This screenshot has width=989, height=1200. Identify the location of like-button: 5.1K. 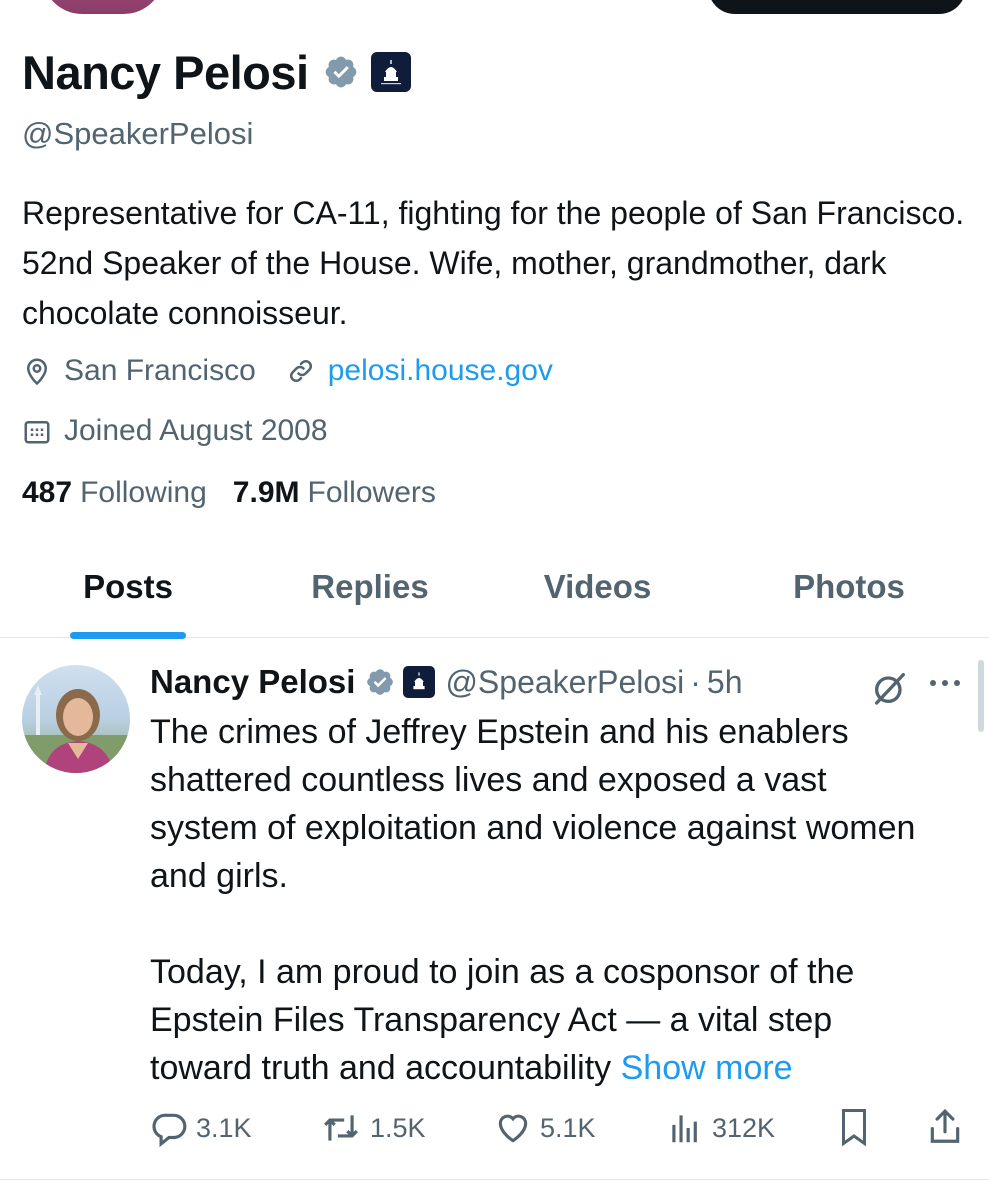
(545, 1128).